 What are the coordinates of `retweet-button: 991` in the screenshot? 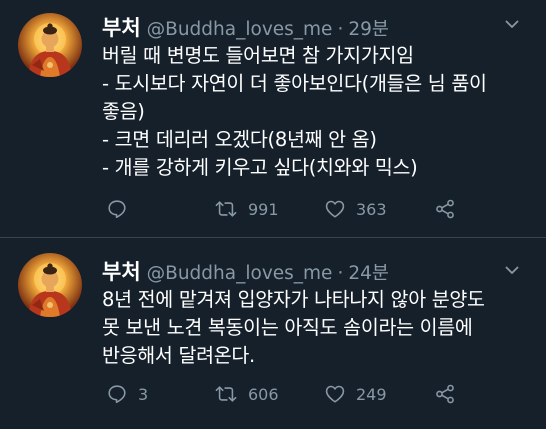 It's located at (246, 209).